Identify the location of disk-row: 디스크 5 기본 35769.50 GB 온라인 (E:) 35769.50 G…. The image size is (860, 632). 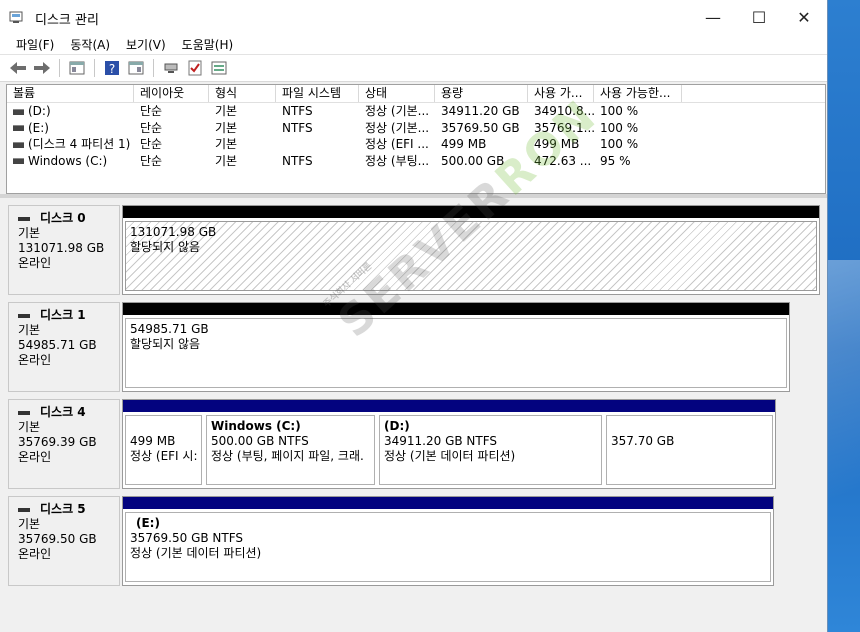
(414, 541).